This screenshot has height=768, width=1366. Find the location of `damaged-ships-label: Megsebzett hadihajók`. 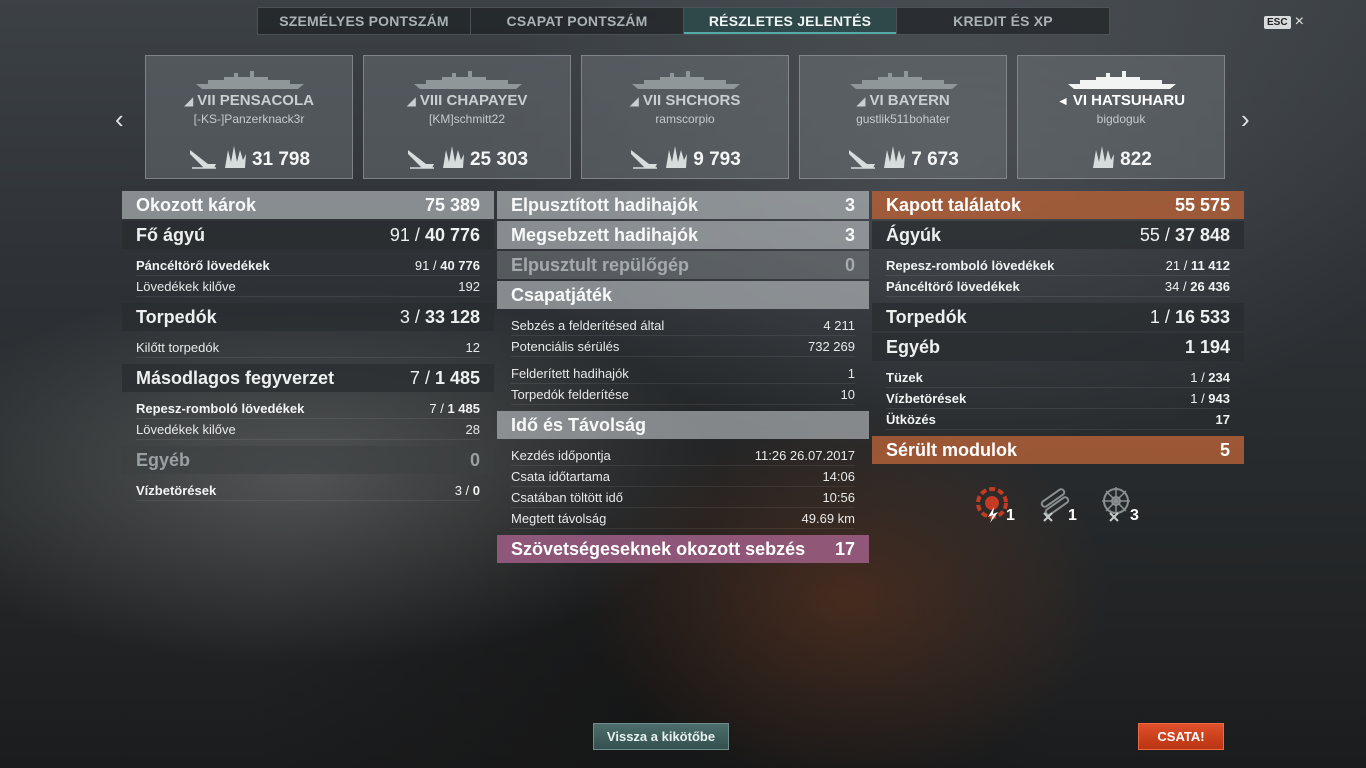

damaged-ships-label: Megsebzett hadihajók is located at coordinates (605, 234).